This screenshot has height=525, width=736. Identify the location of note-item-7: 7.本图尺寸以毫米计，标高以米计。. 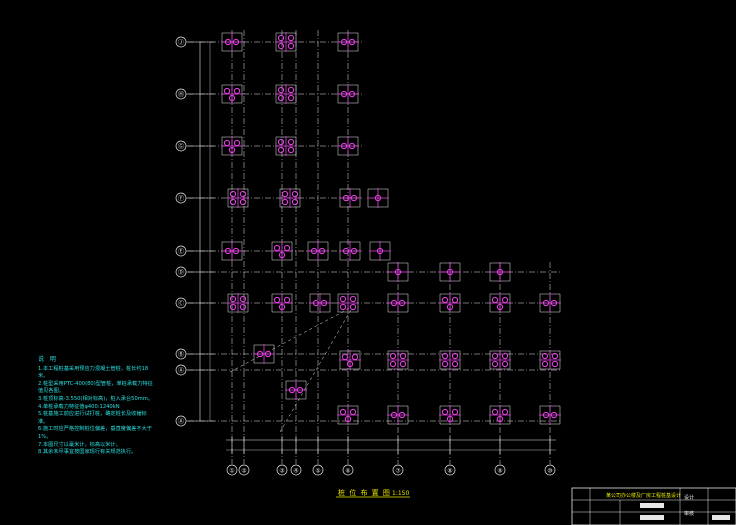
(79, 444).